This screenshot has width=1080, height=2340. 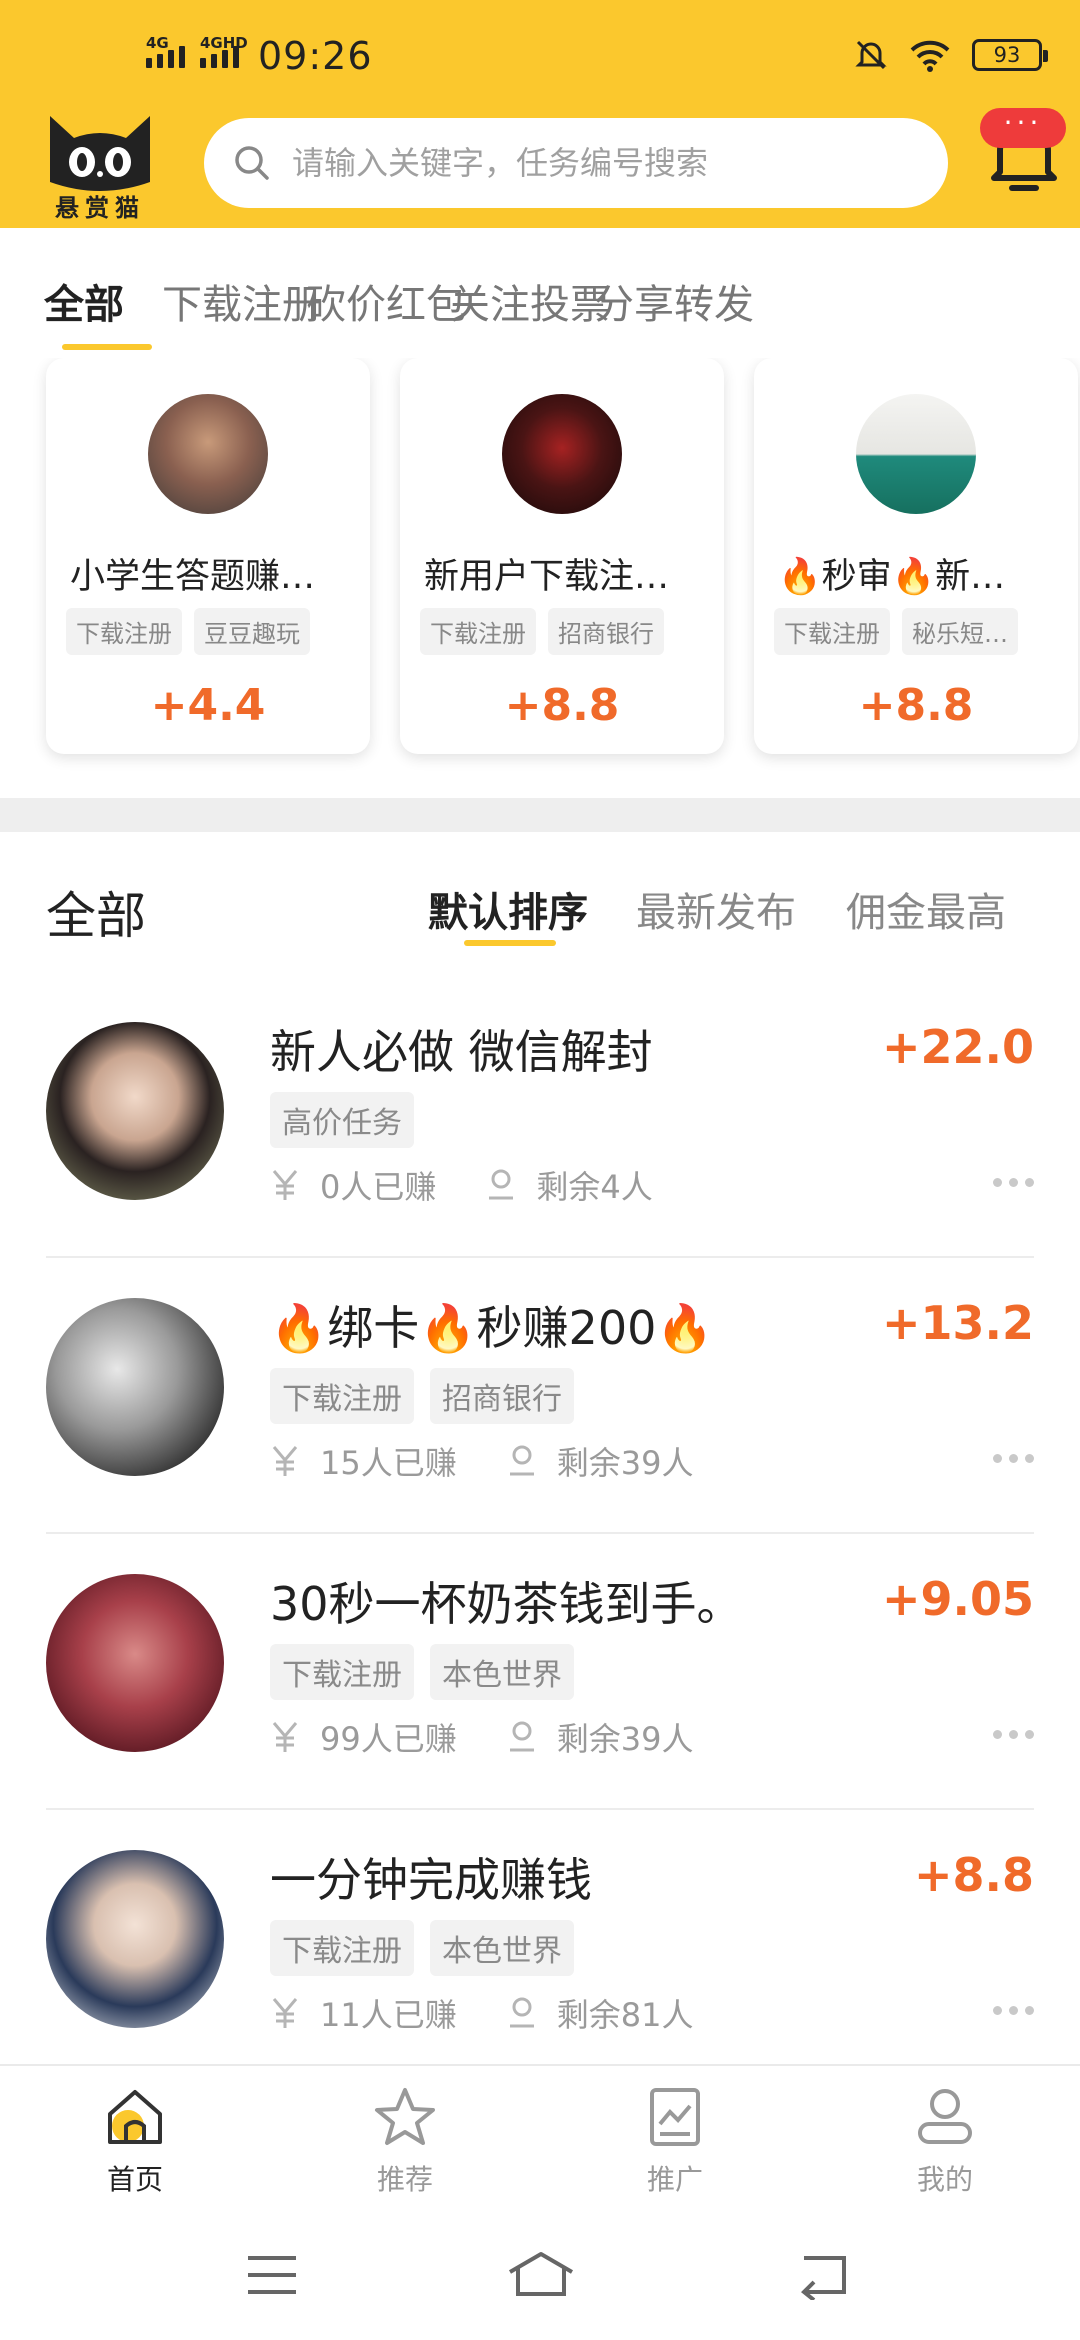 What do you see at coordinates (957, 1599) in the screenshot?
I see `task-reward: +9.05` at bounding box center [957, 1599].